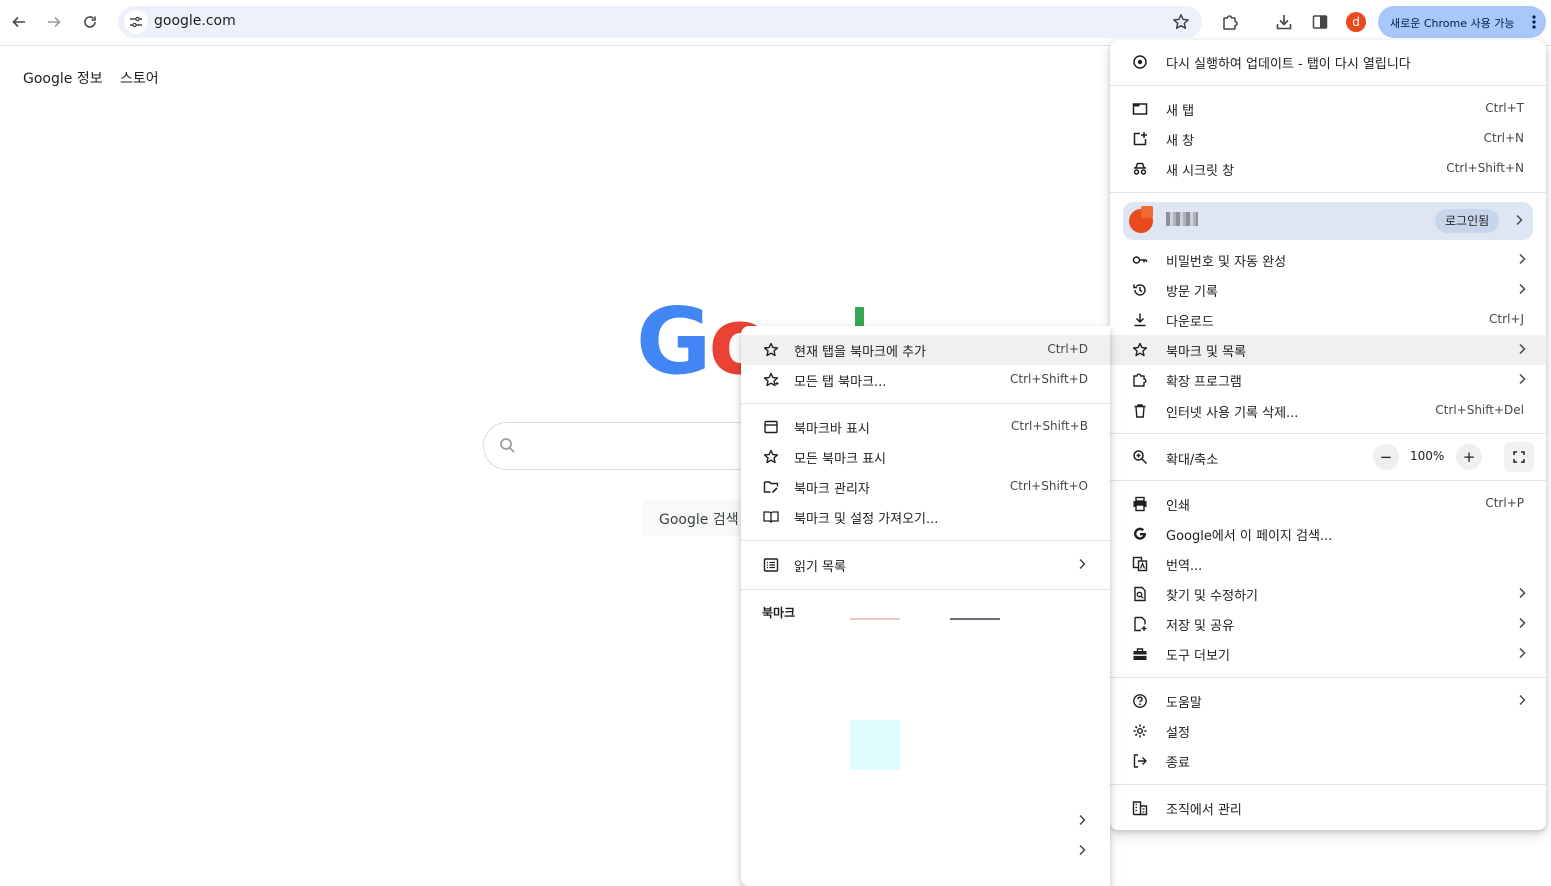  I want to click on menu-item-label: 확대/축소, so click(1192, 460).